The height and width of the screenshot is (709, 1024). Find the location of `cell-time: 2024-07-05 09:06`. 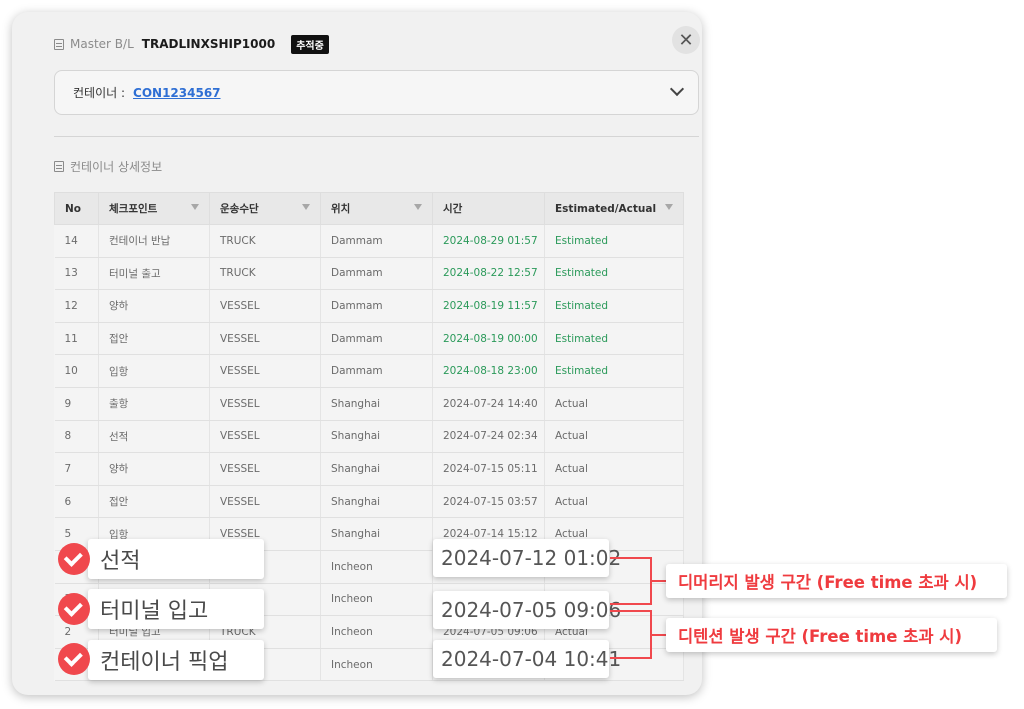

cell-time: 2024-07-05 09:06 is located at coordinates (488, 632).